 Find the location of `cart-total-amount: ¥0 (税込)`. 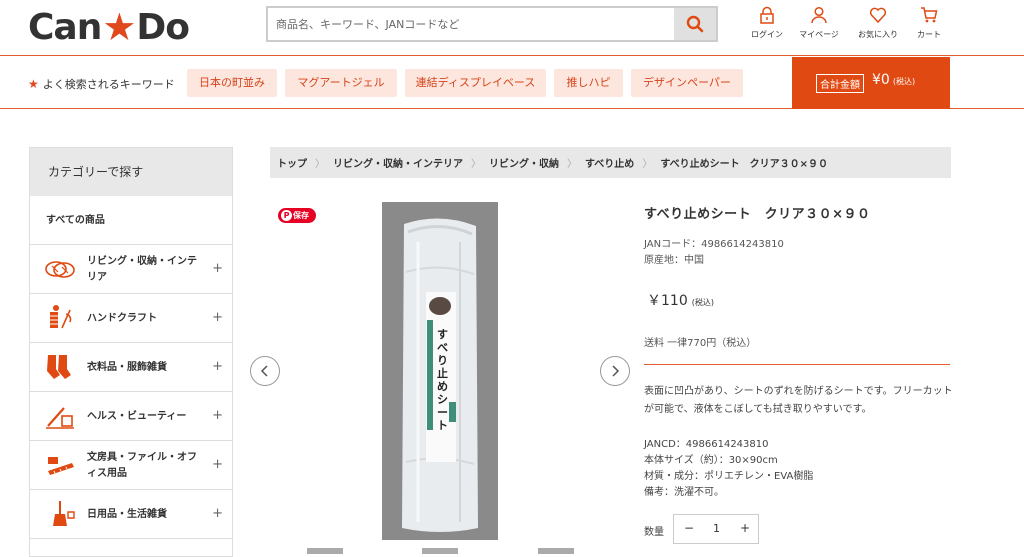

cart-total-amount: ¥0 (税込) is located at coordinates (893, 80).